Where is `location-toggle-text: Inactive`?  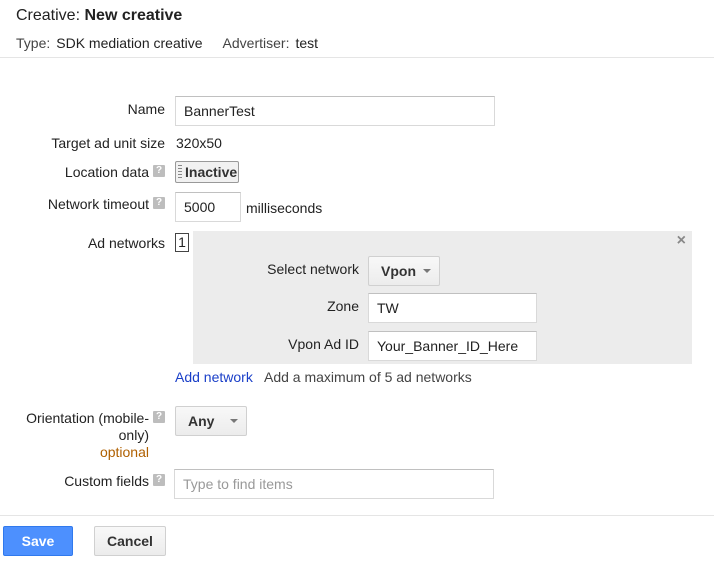
location-toggle-text: Inactive is located at coordinates (211, 172).